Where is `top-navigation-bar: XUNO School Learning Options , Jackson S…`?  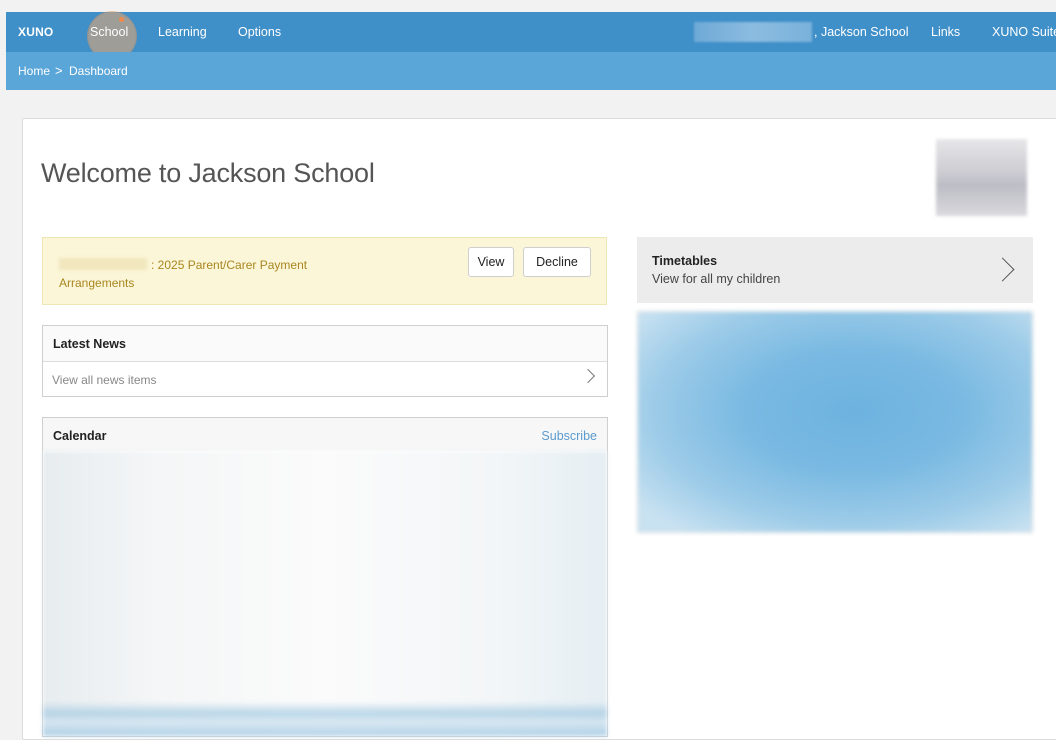 top-navigation-bar: XUNO School Learning Options , Jackson S… is located at coordinates (531, 36).